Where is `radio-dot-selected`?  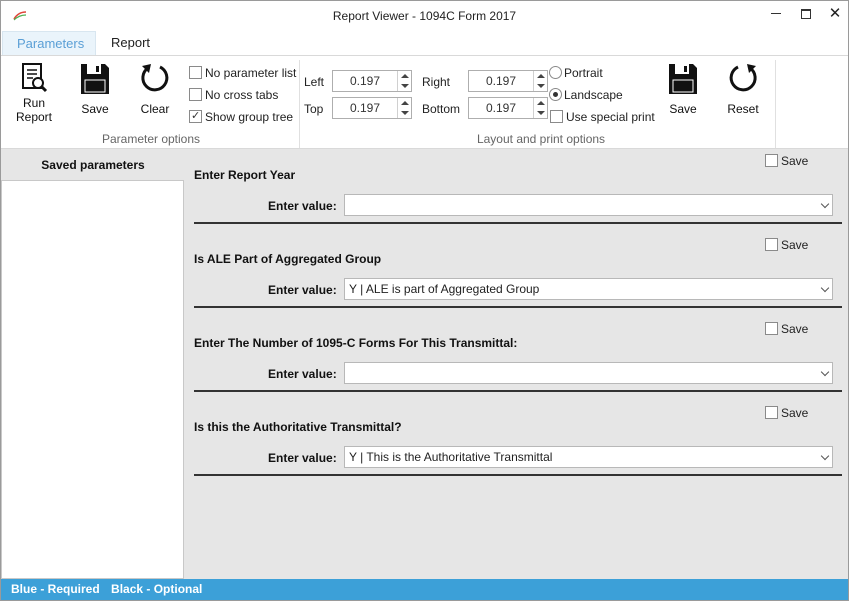
radio-dot-selected is located at coordinates (555, 94).